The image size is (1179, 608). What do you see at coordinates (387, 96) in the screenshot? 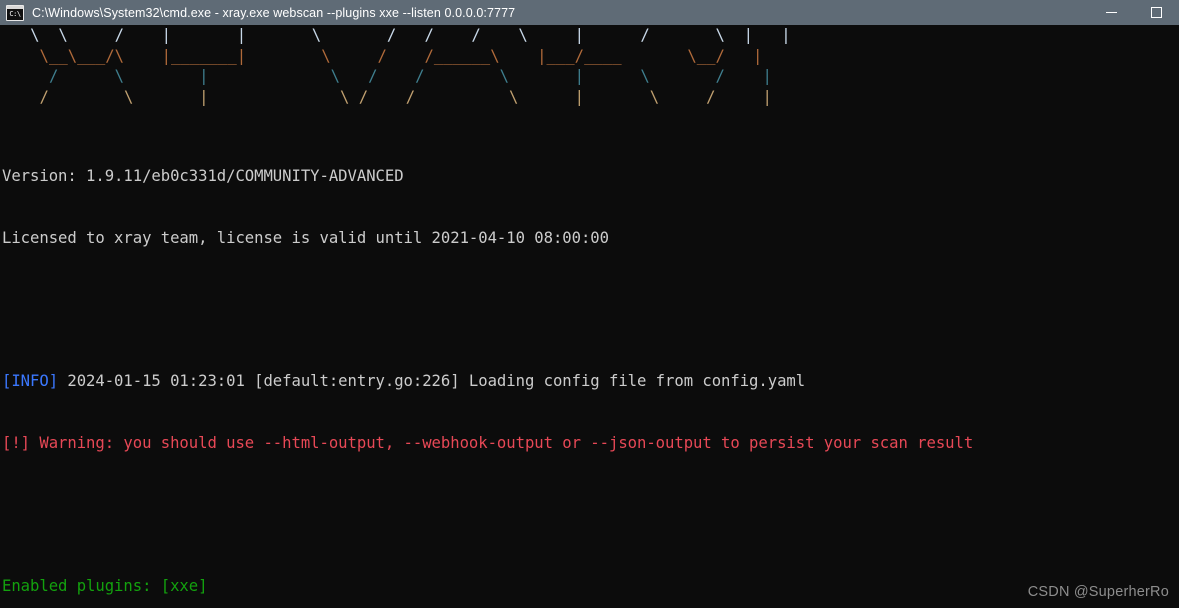
I see `banner-line-4: / \ | \ / / \ | \ / |` at bounding box center [387, 96].